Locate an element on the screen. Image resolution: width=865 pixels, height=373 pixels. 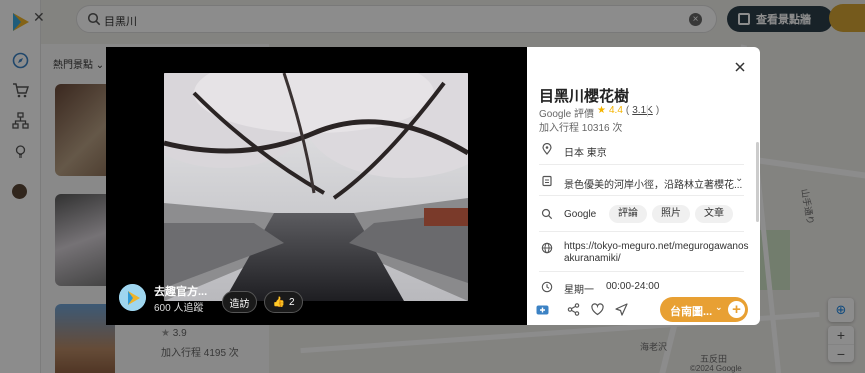
place-rating: Google 評價 ★ 4.4 (3.1K) is located at coordinates (599, 112).